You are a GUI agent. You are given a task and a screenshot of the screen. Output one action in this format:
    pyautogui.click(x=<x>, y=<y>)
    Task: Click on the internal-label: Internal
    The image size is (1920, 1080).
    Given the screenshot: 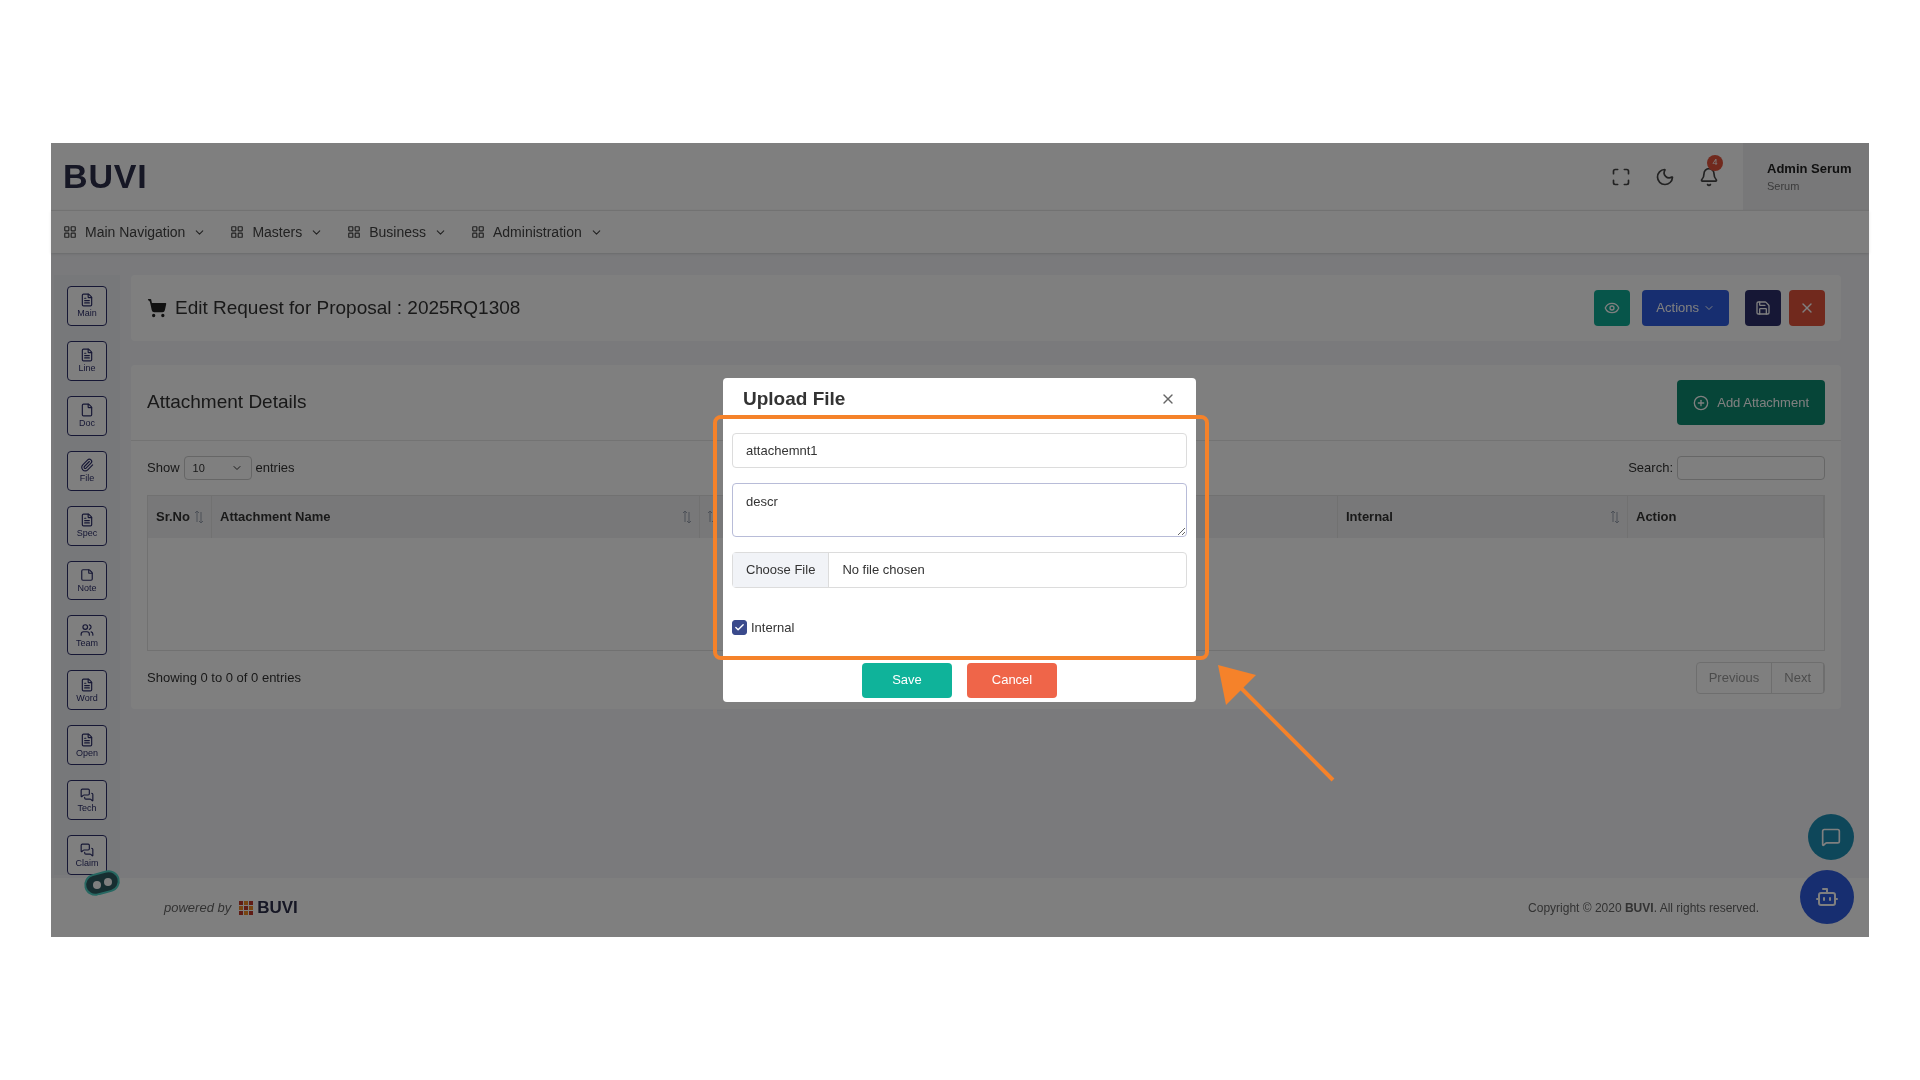 What is the action you would take?
    pyautogui.click(x=773, y=628)
    